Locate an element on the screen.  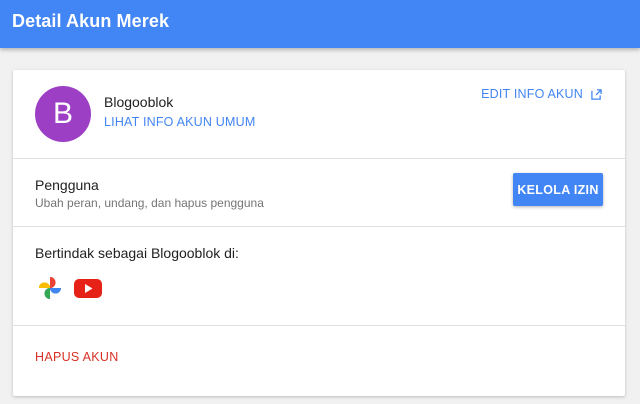
users-title: Pengguna is located at coordinates (67, 185).